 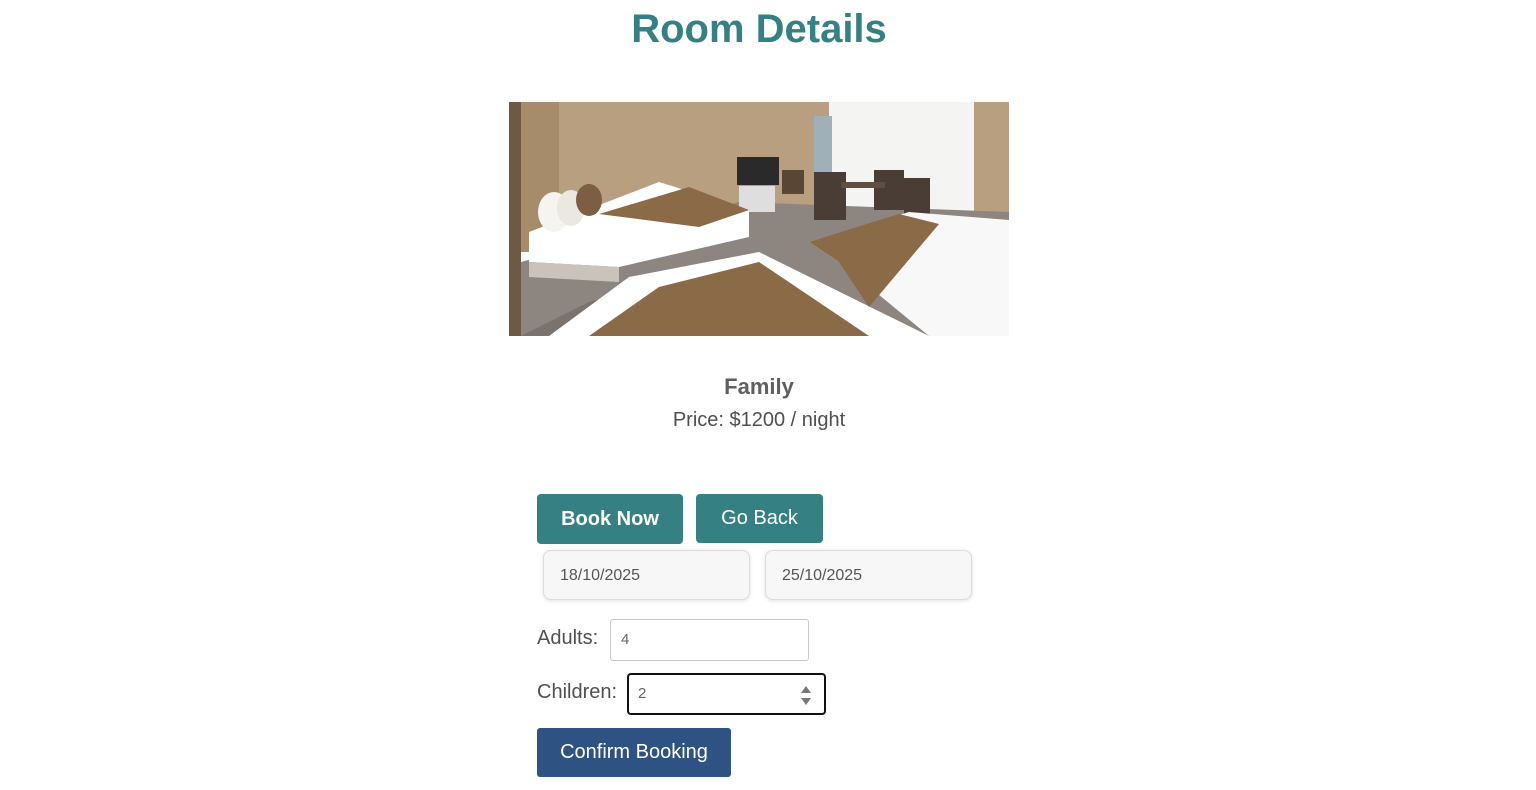 I want to click on room-name: Family, so click(x=759, y=386).